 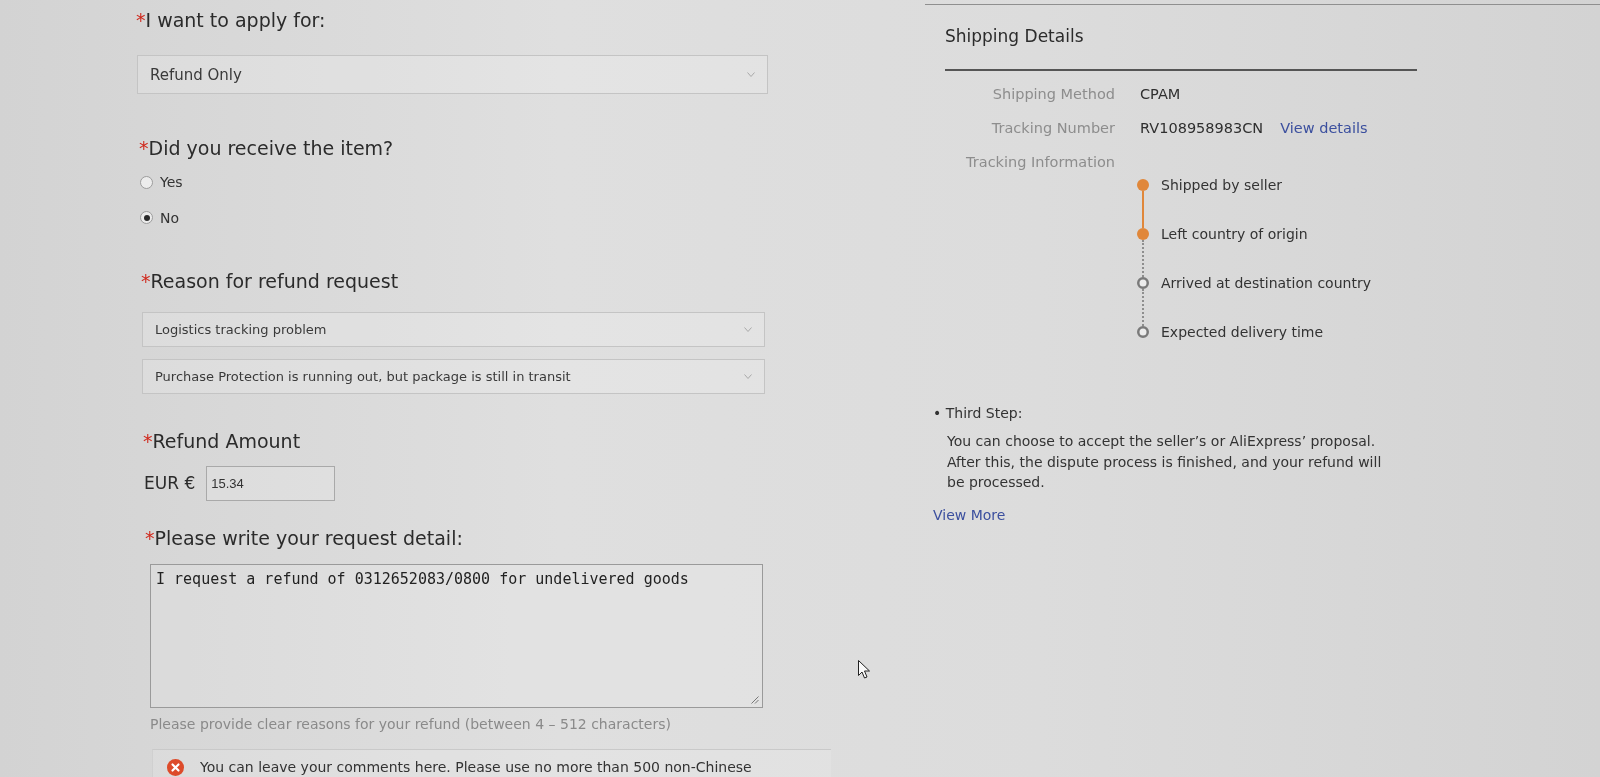 I want to click on radio-option: Yes, so click(x=161, y=182).